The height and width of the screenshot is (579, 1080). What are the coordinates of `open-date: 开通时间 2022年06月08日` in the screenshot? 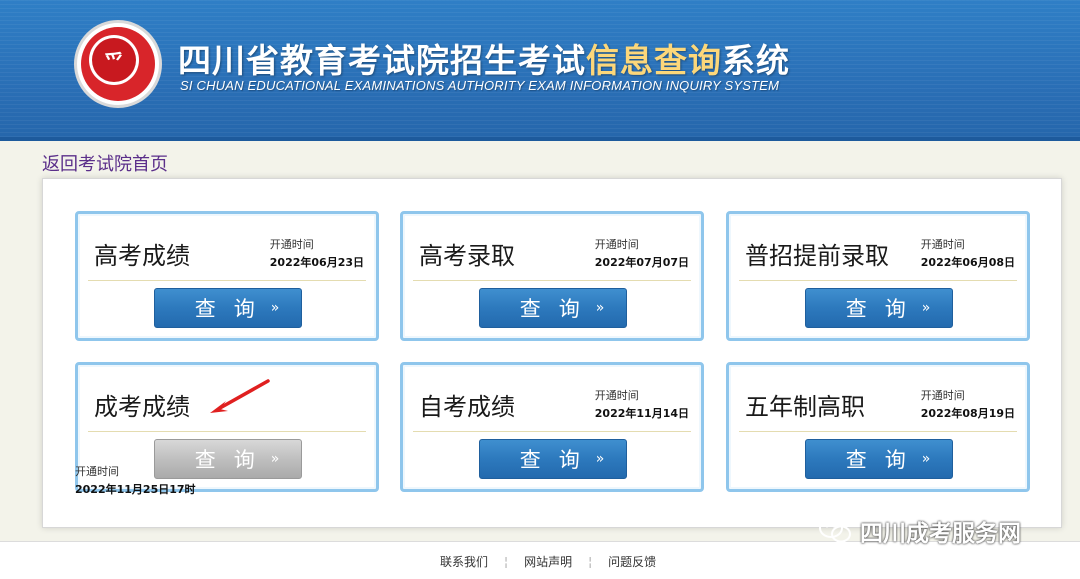 It's located at (967, 253).